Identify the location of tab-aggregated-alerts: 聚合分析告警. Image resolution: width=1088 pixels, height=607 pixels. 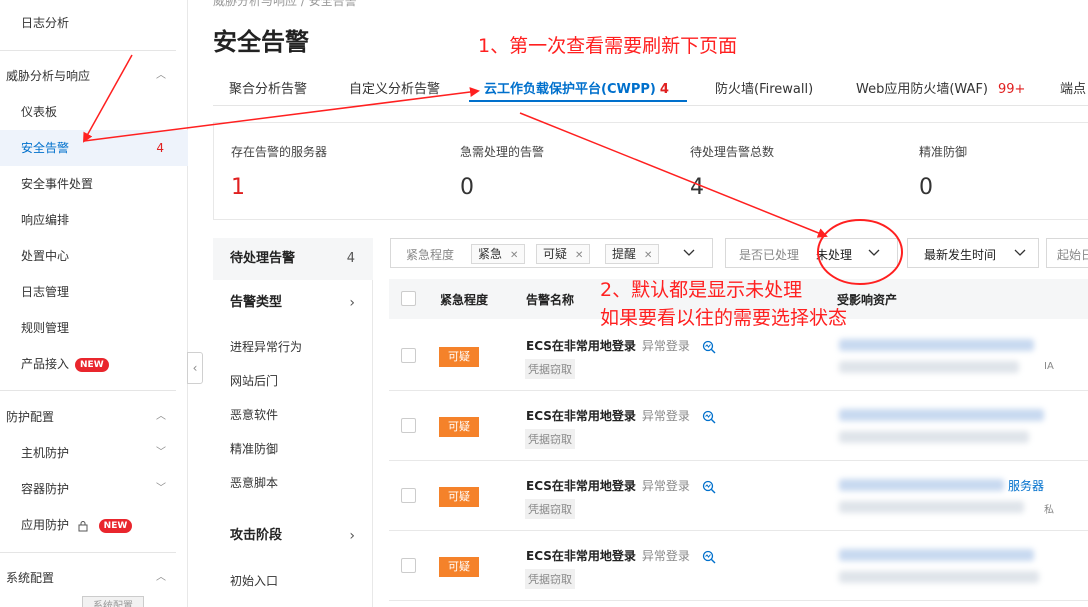
(268, 87).